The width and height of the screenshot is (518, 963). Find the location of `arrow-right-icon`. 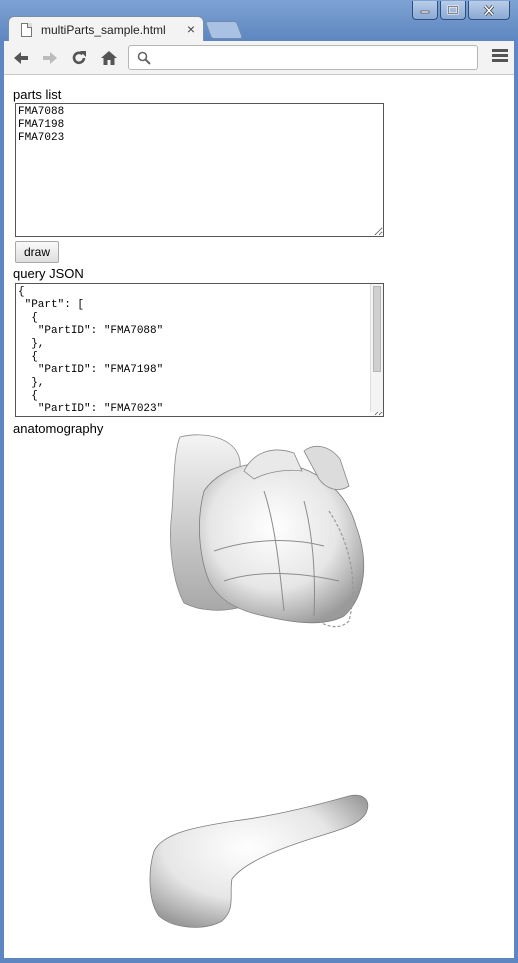

arrow-right-icon is located at coordinates (50, 58).